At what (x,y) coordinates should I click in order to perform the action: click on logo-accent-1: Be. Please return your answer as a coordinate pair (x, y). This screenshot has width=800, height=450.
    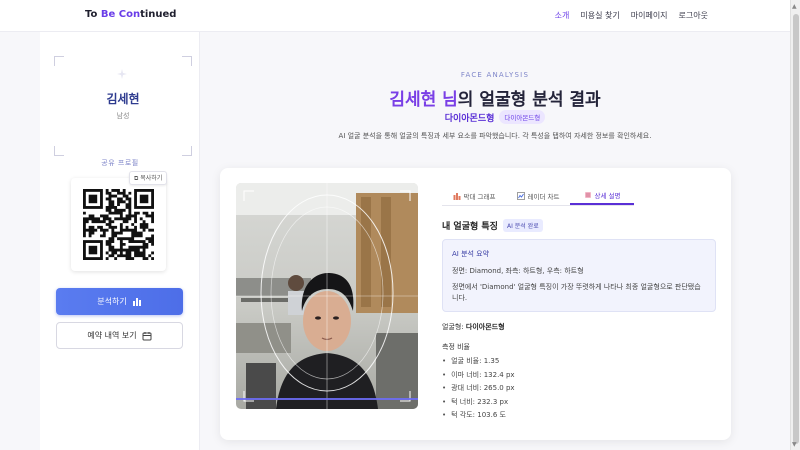
    Looking at the image, I should click on (108, 14).